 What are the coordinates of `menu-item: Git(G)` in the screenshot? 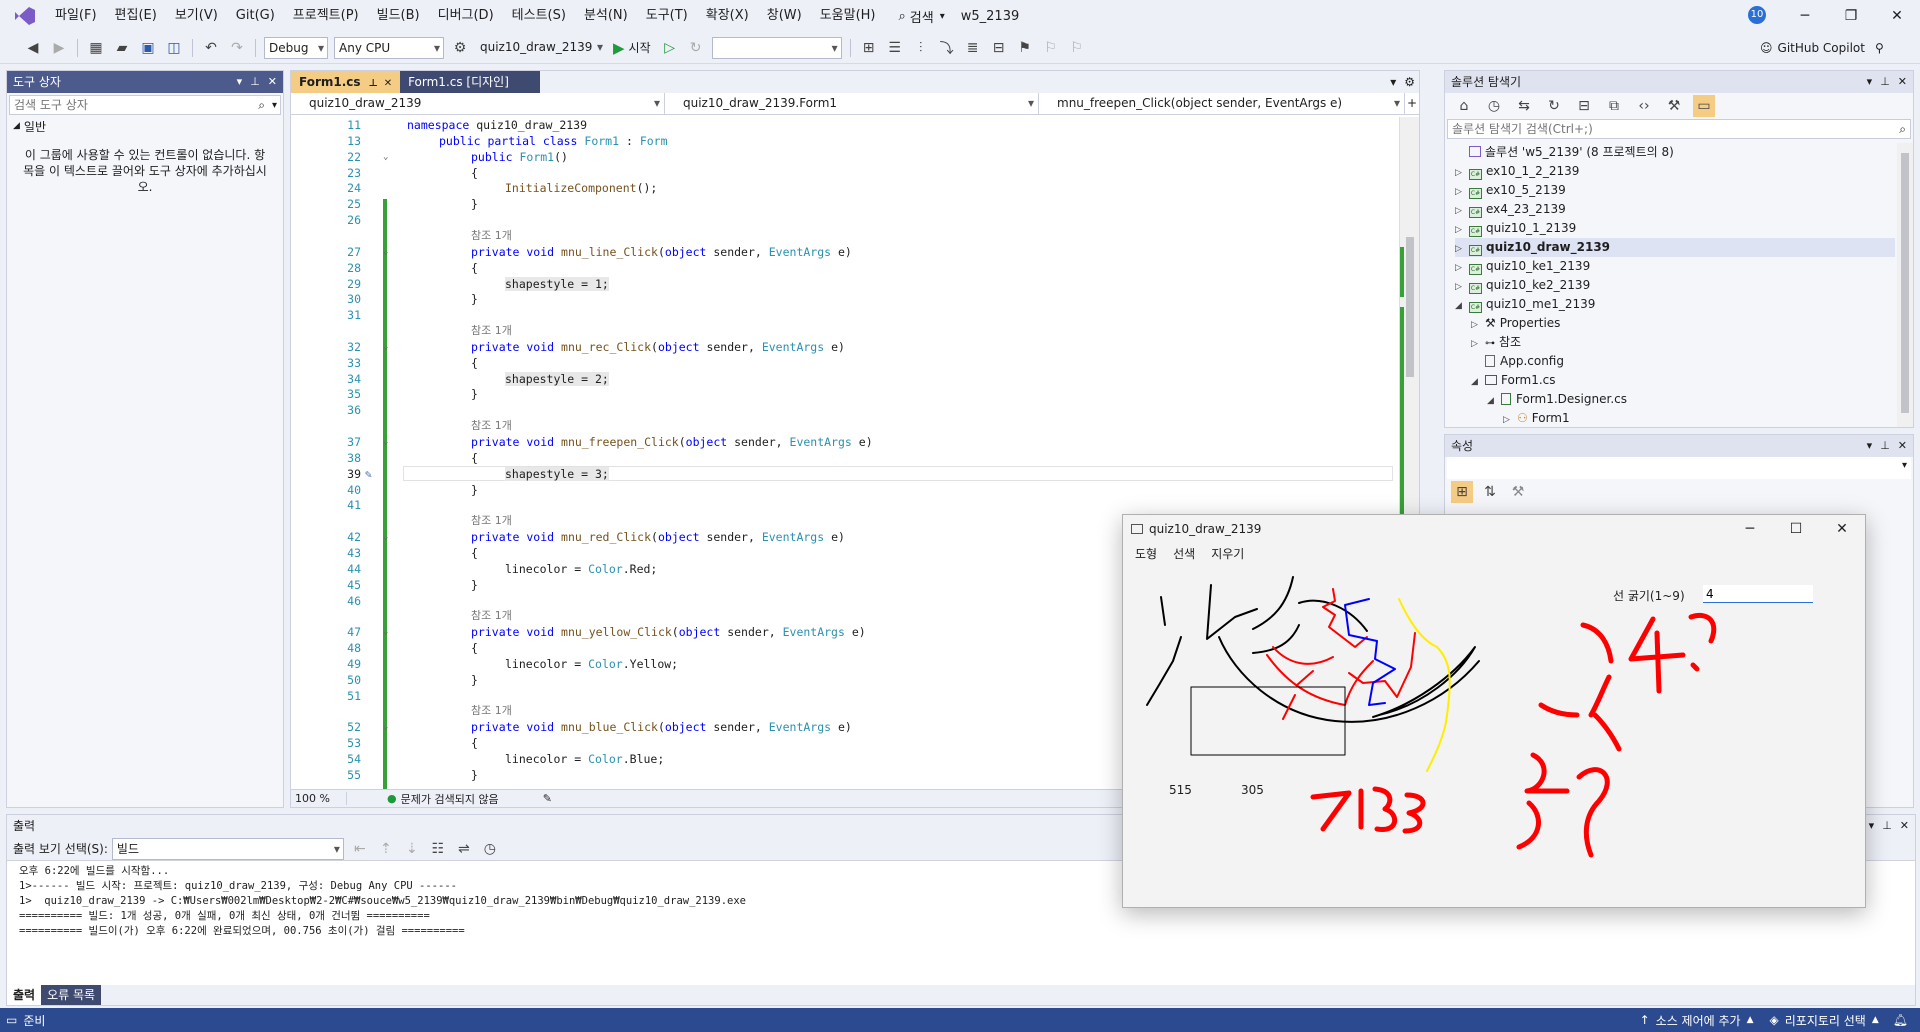 It's located at (255, 16).